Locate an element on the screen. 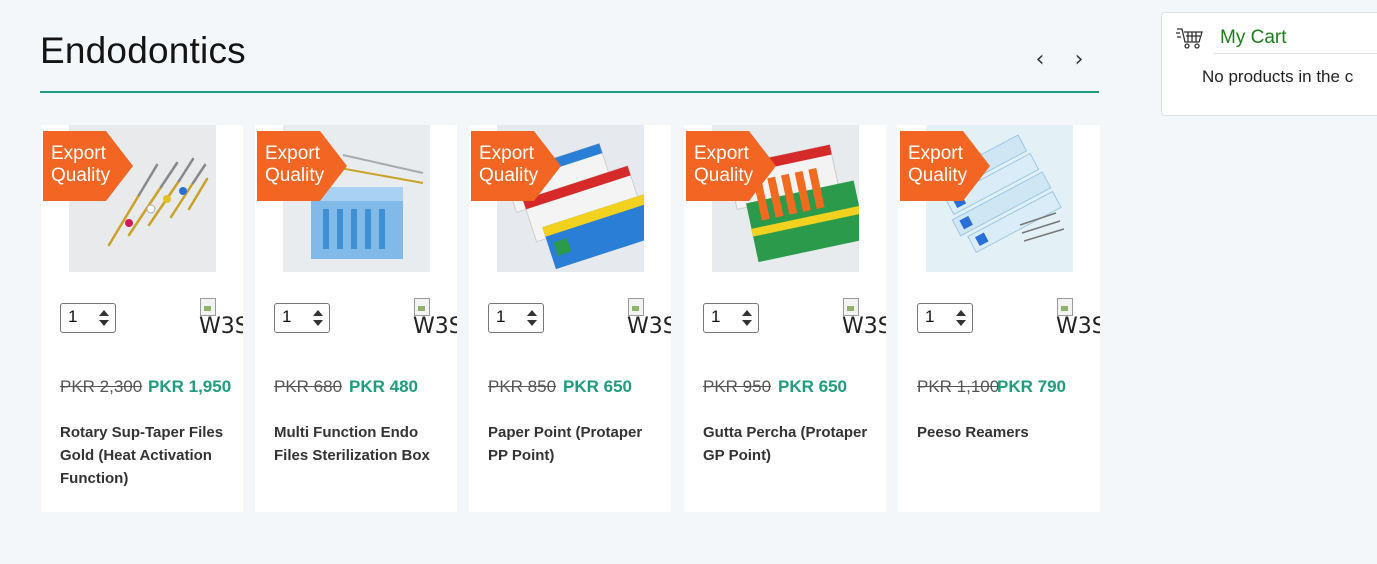 Image resolution: width=1377 pixels, height=564 pixels. old-price: PKR 850 is located at coordinates (522, 386).